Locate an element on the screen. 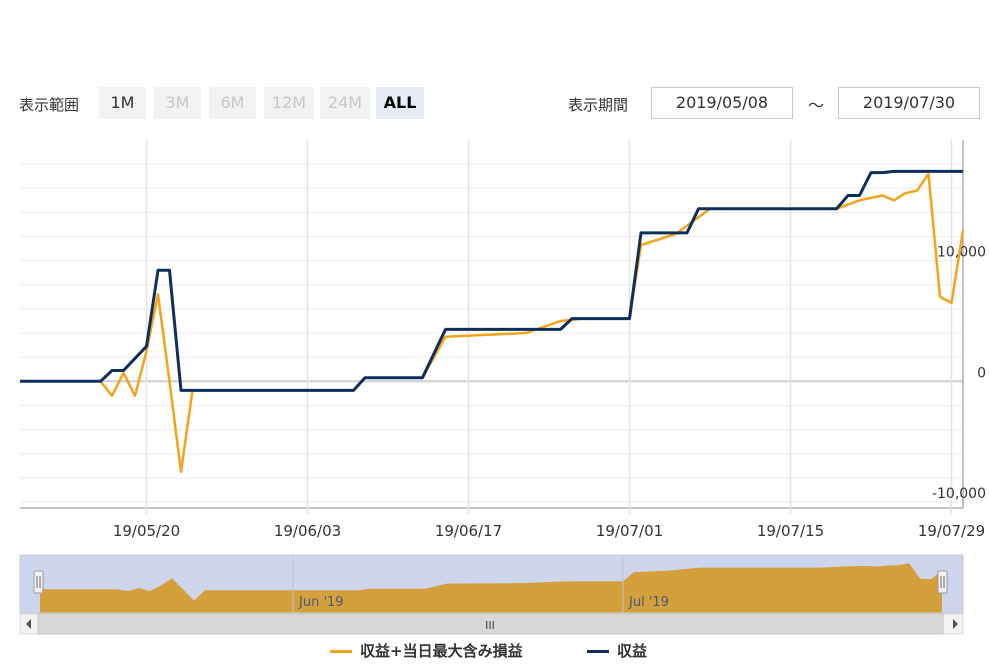  legend-label-navy: 収益 is located at coordinates (632, 651).